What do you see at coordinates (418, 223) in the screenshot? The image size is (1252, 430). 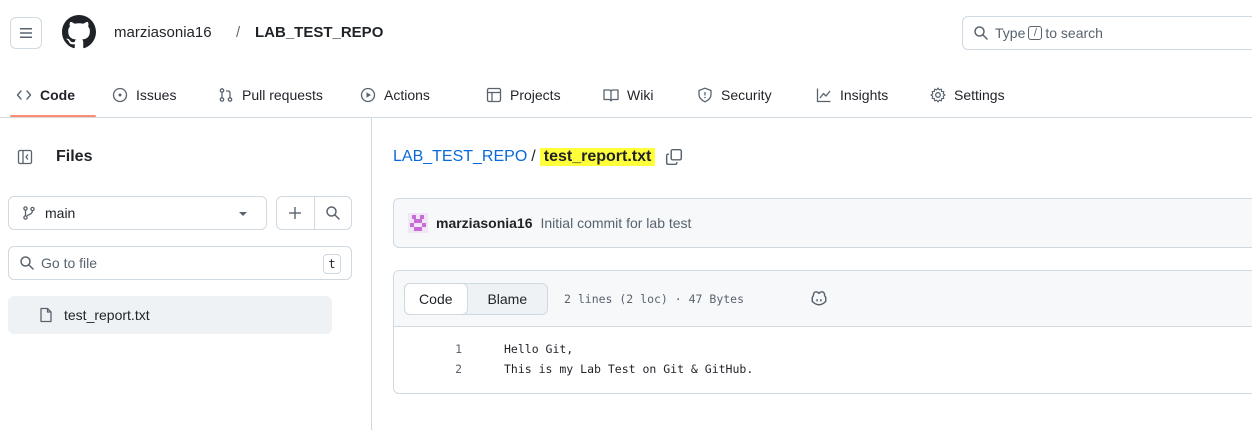 I see `avatar` at bounding box center [418, 223].